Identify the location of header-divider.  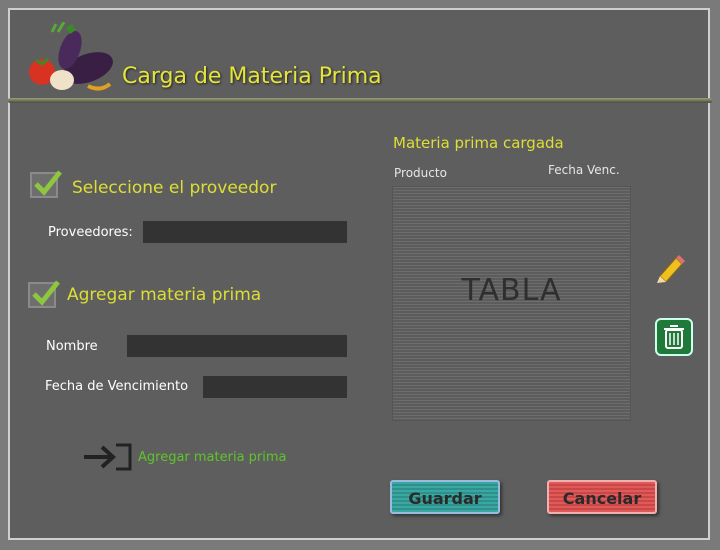
(360, 100).